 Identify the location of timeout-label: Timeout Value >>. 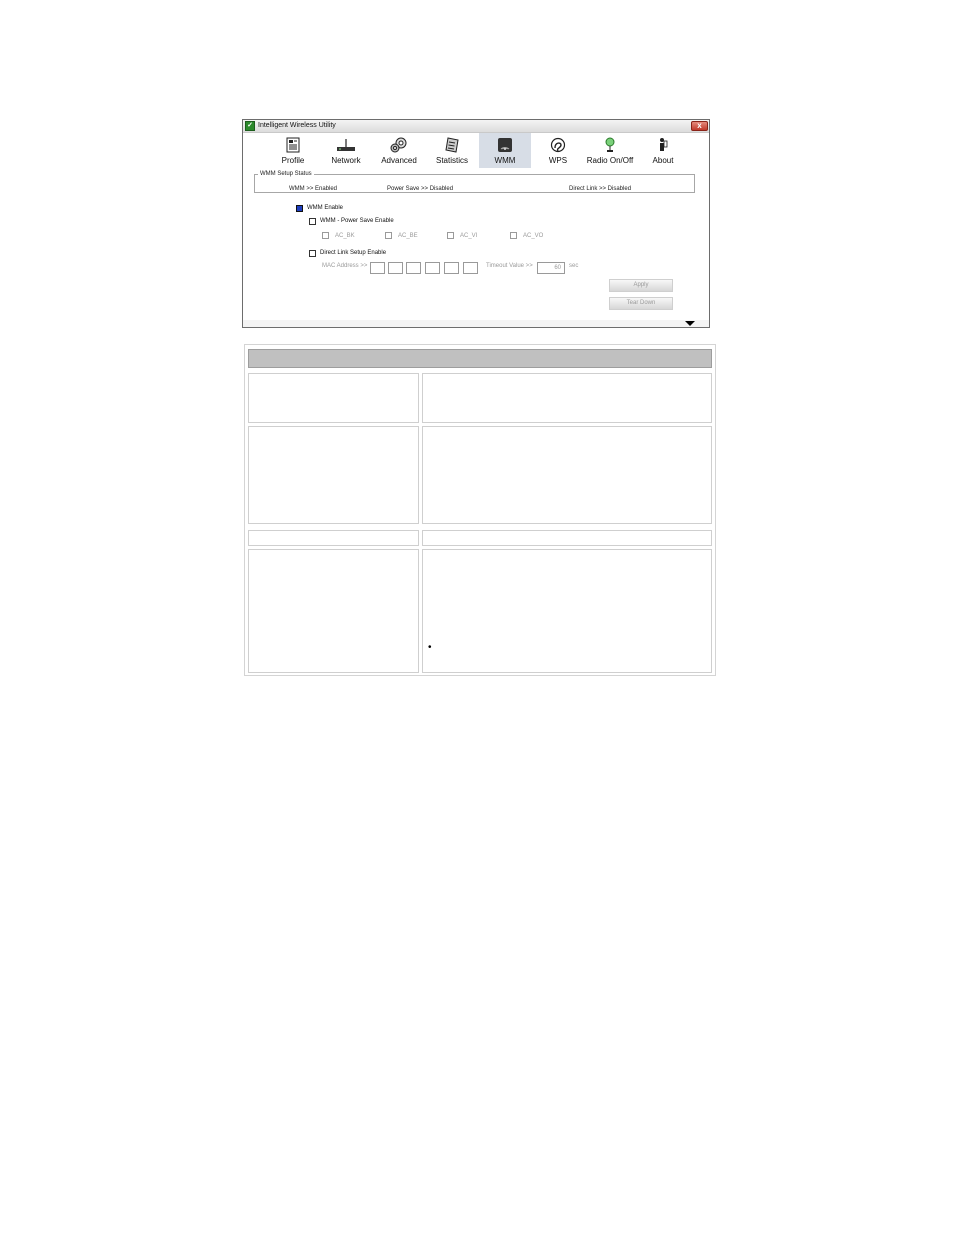
(509, 266).